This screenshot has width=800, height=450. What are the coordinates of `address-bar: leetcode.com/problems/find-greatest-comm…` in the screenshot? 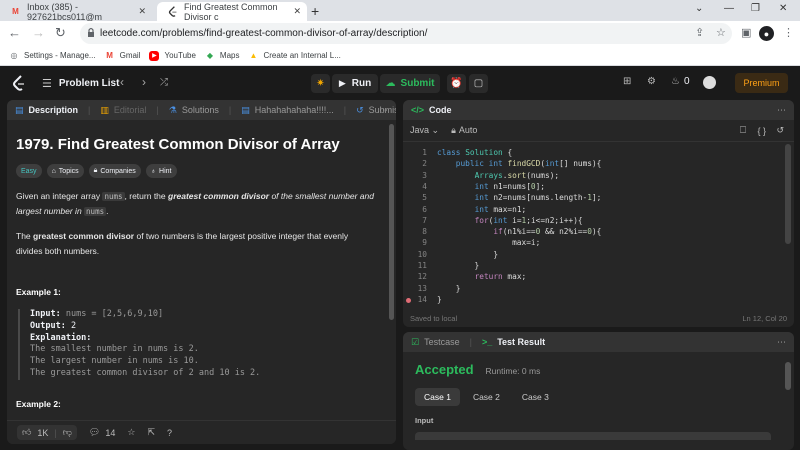 It's located at (406, 33).